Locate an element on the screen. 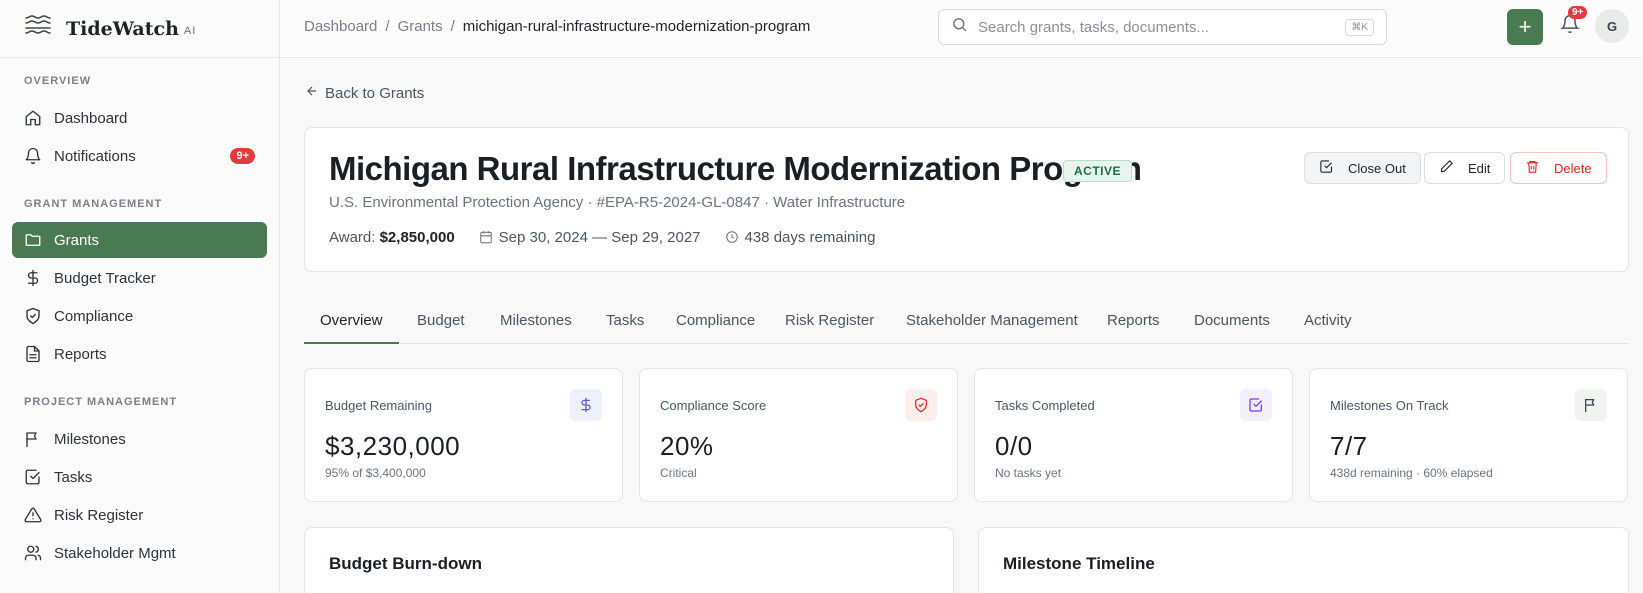  sidebar-item-label: Grants is located at coordinates (77, 240).